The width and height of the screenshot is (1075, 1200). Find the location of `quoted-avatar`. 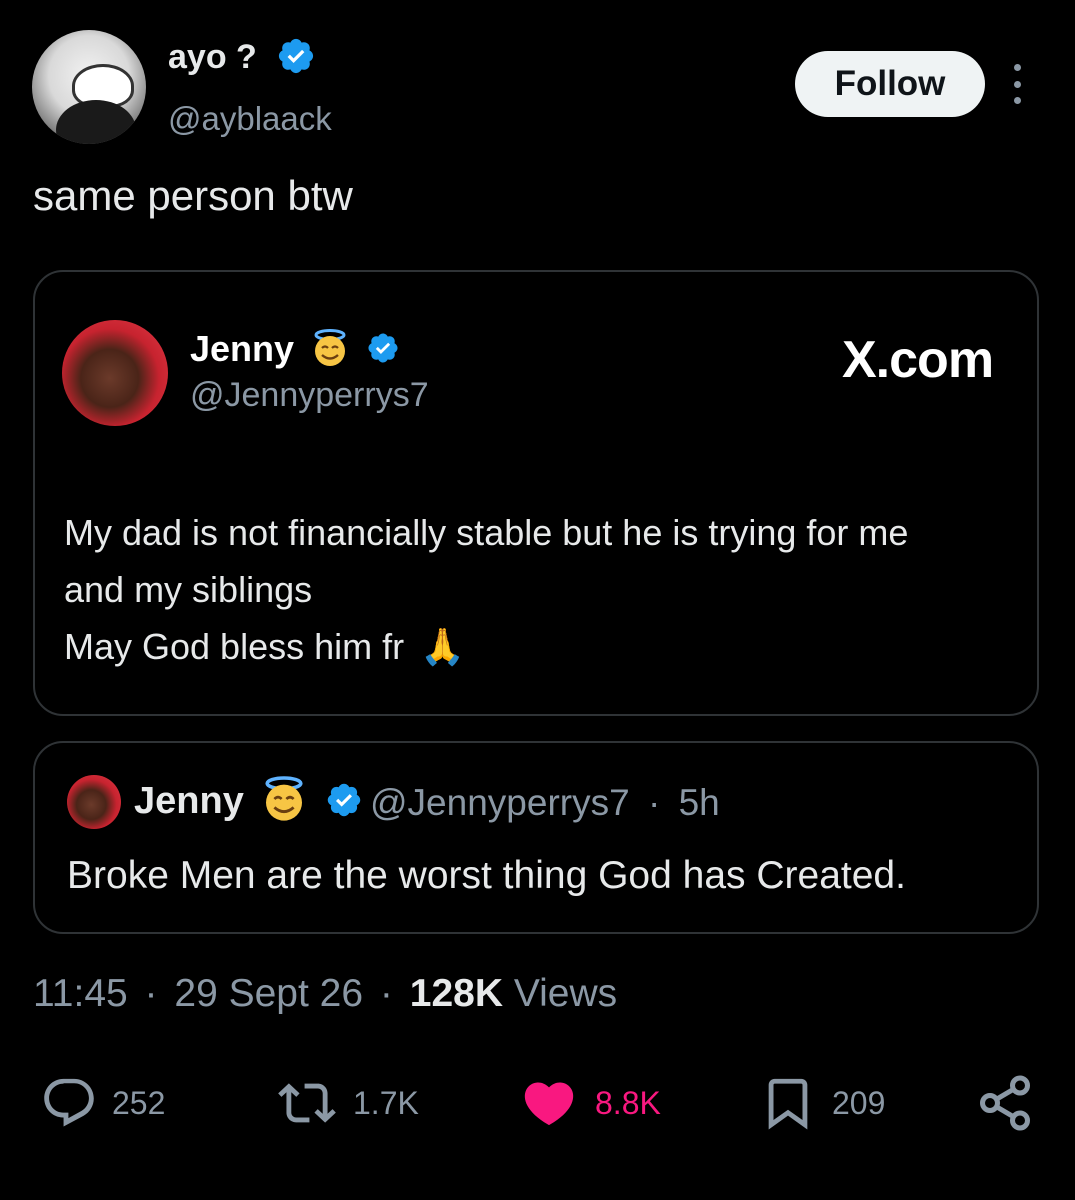

quoted-avatar is located at coordinates (94, 802).